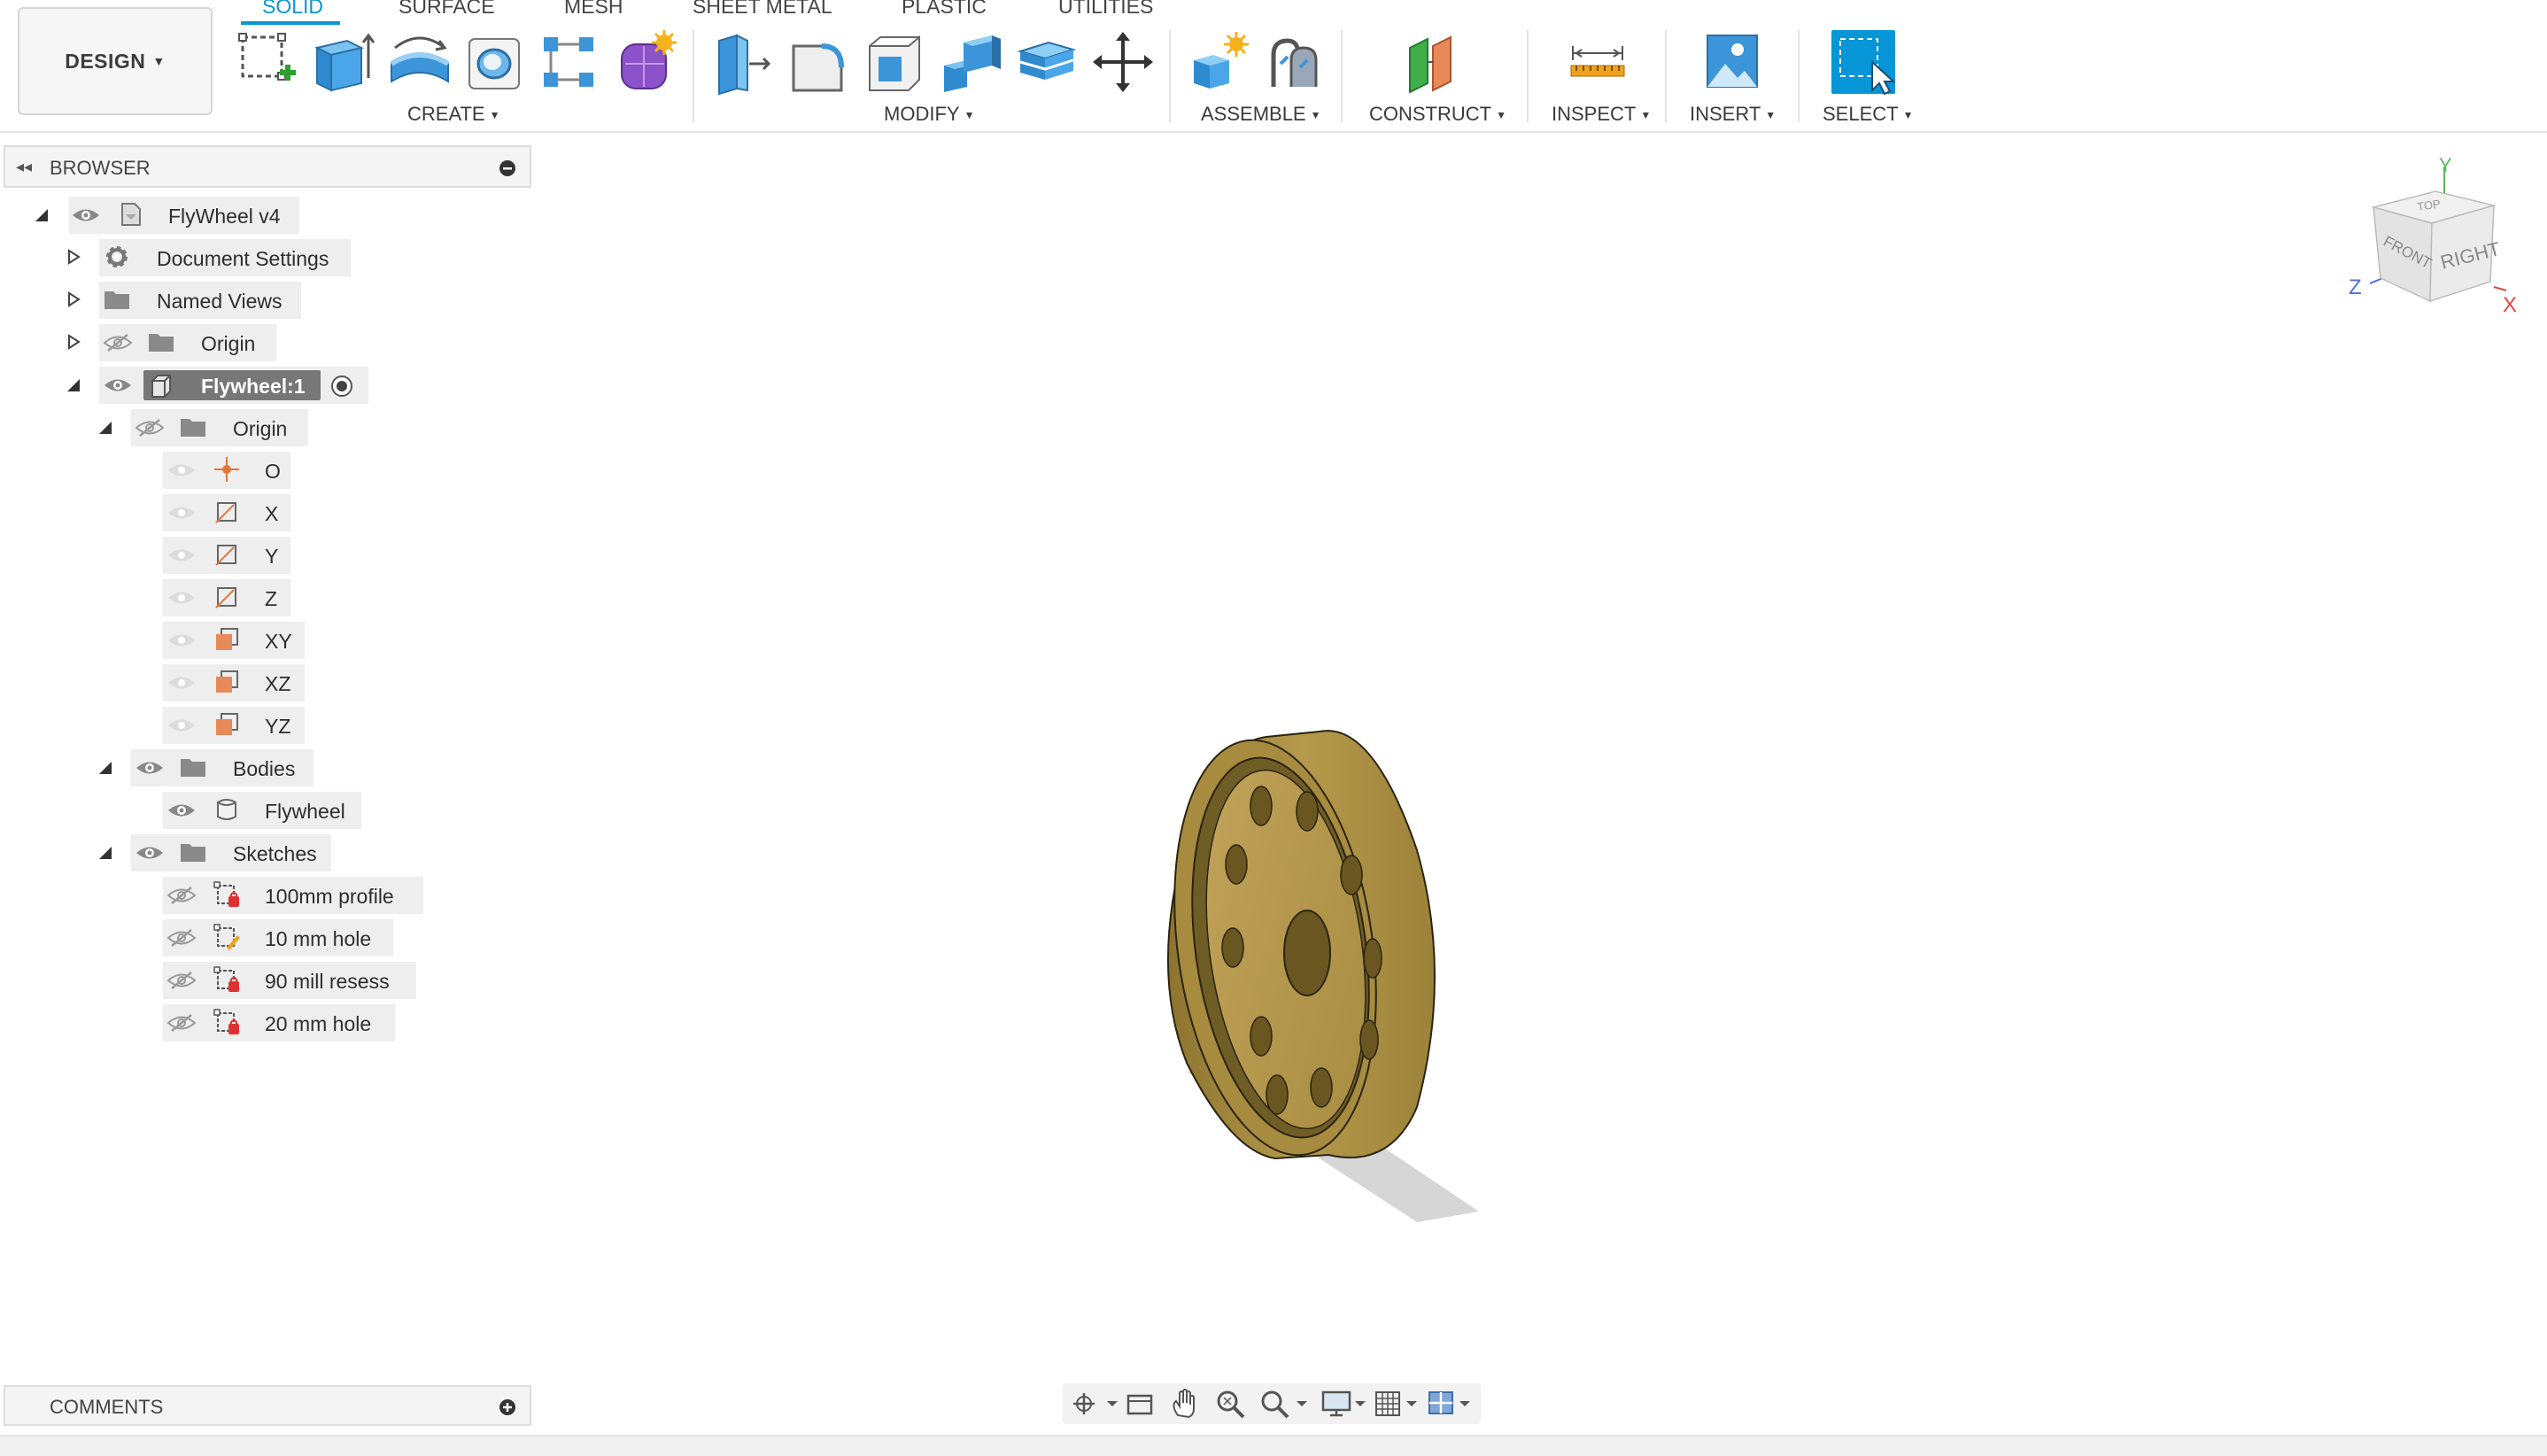 Image resolution: width=2547 pixels, height=1456 pixels. I want to click on fit-zoom-icon, so click(1284, 1404).